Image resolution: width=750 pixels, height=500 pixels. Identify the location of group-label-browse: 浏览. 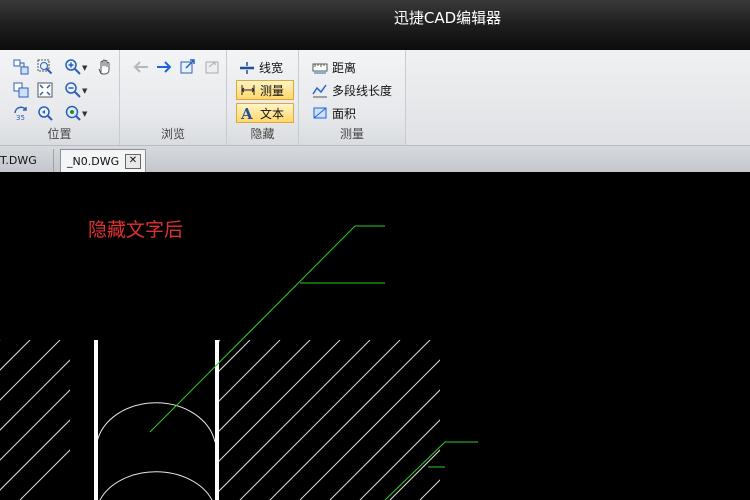
(172, 134).